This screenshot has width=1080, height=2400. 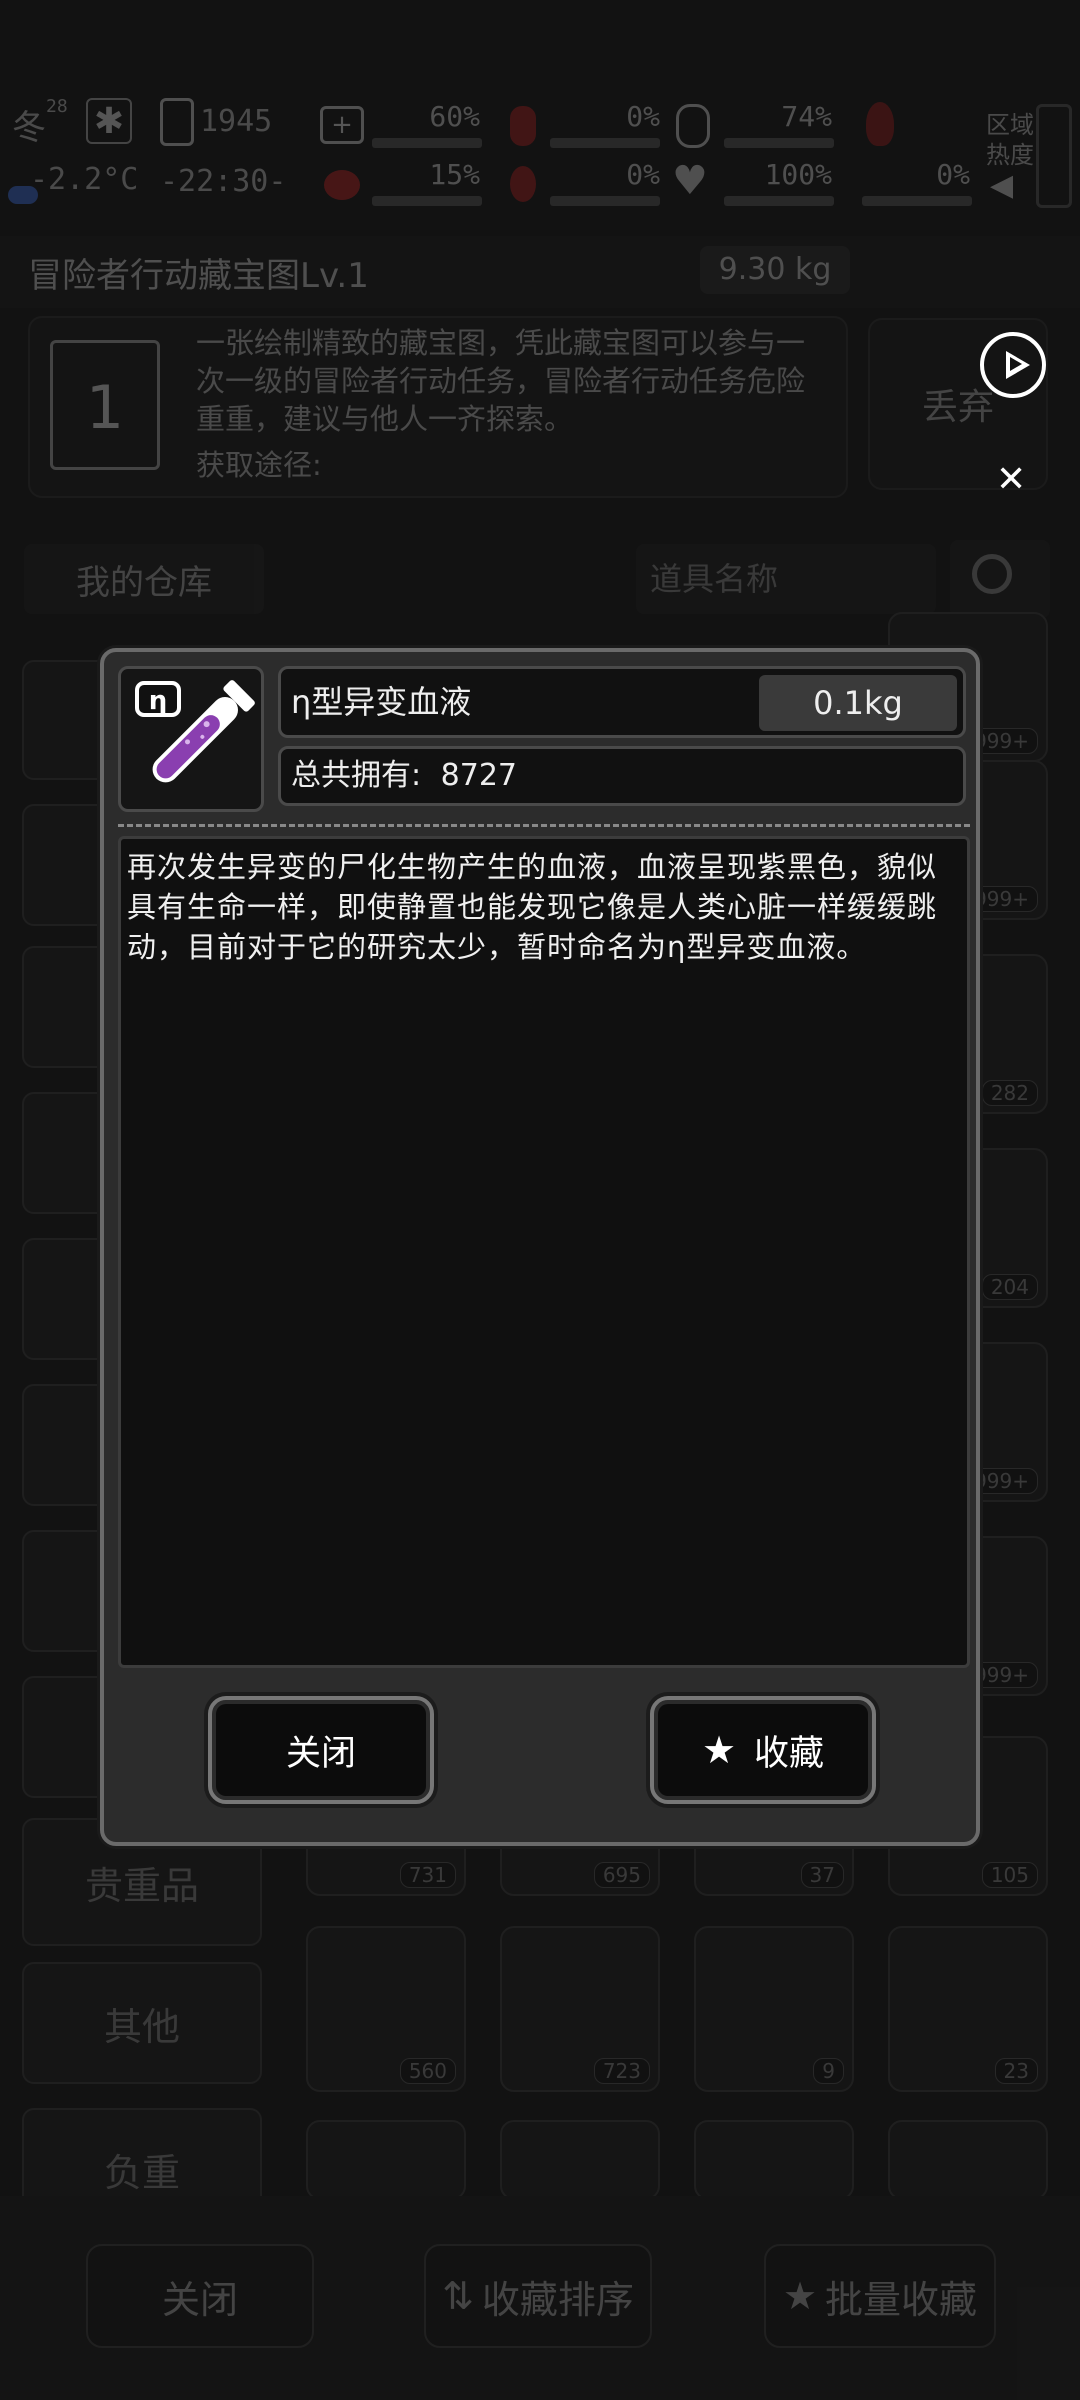 What do you see at coordinates (320, 1753) in the screenshot?
I see `close-button-label: 关闭` at bounding box center [320, 1753].